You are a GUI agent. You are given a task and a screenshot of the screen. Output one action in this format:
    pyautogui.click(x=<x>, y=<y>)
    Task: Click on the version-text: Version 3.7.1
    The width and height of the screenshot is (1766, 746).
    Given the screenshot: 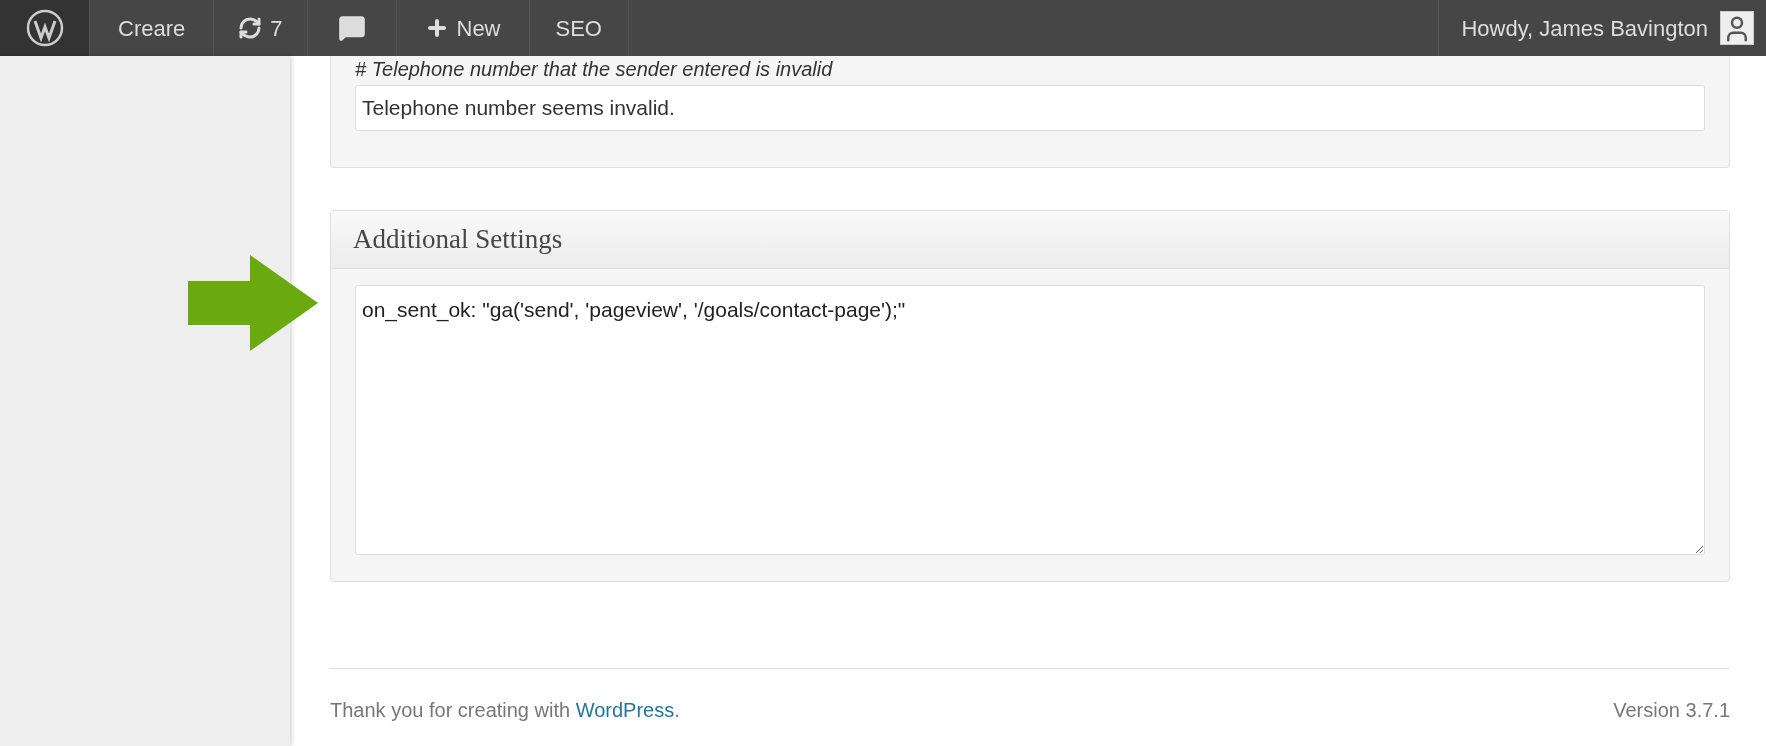 What is the action you would take?
    pyautogui.click(x=1671, y=710)
    